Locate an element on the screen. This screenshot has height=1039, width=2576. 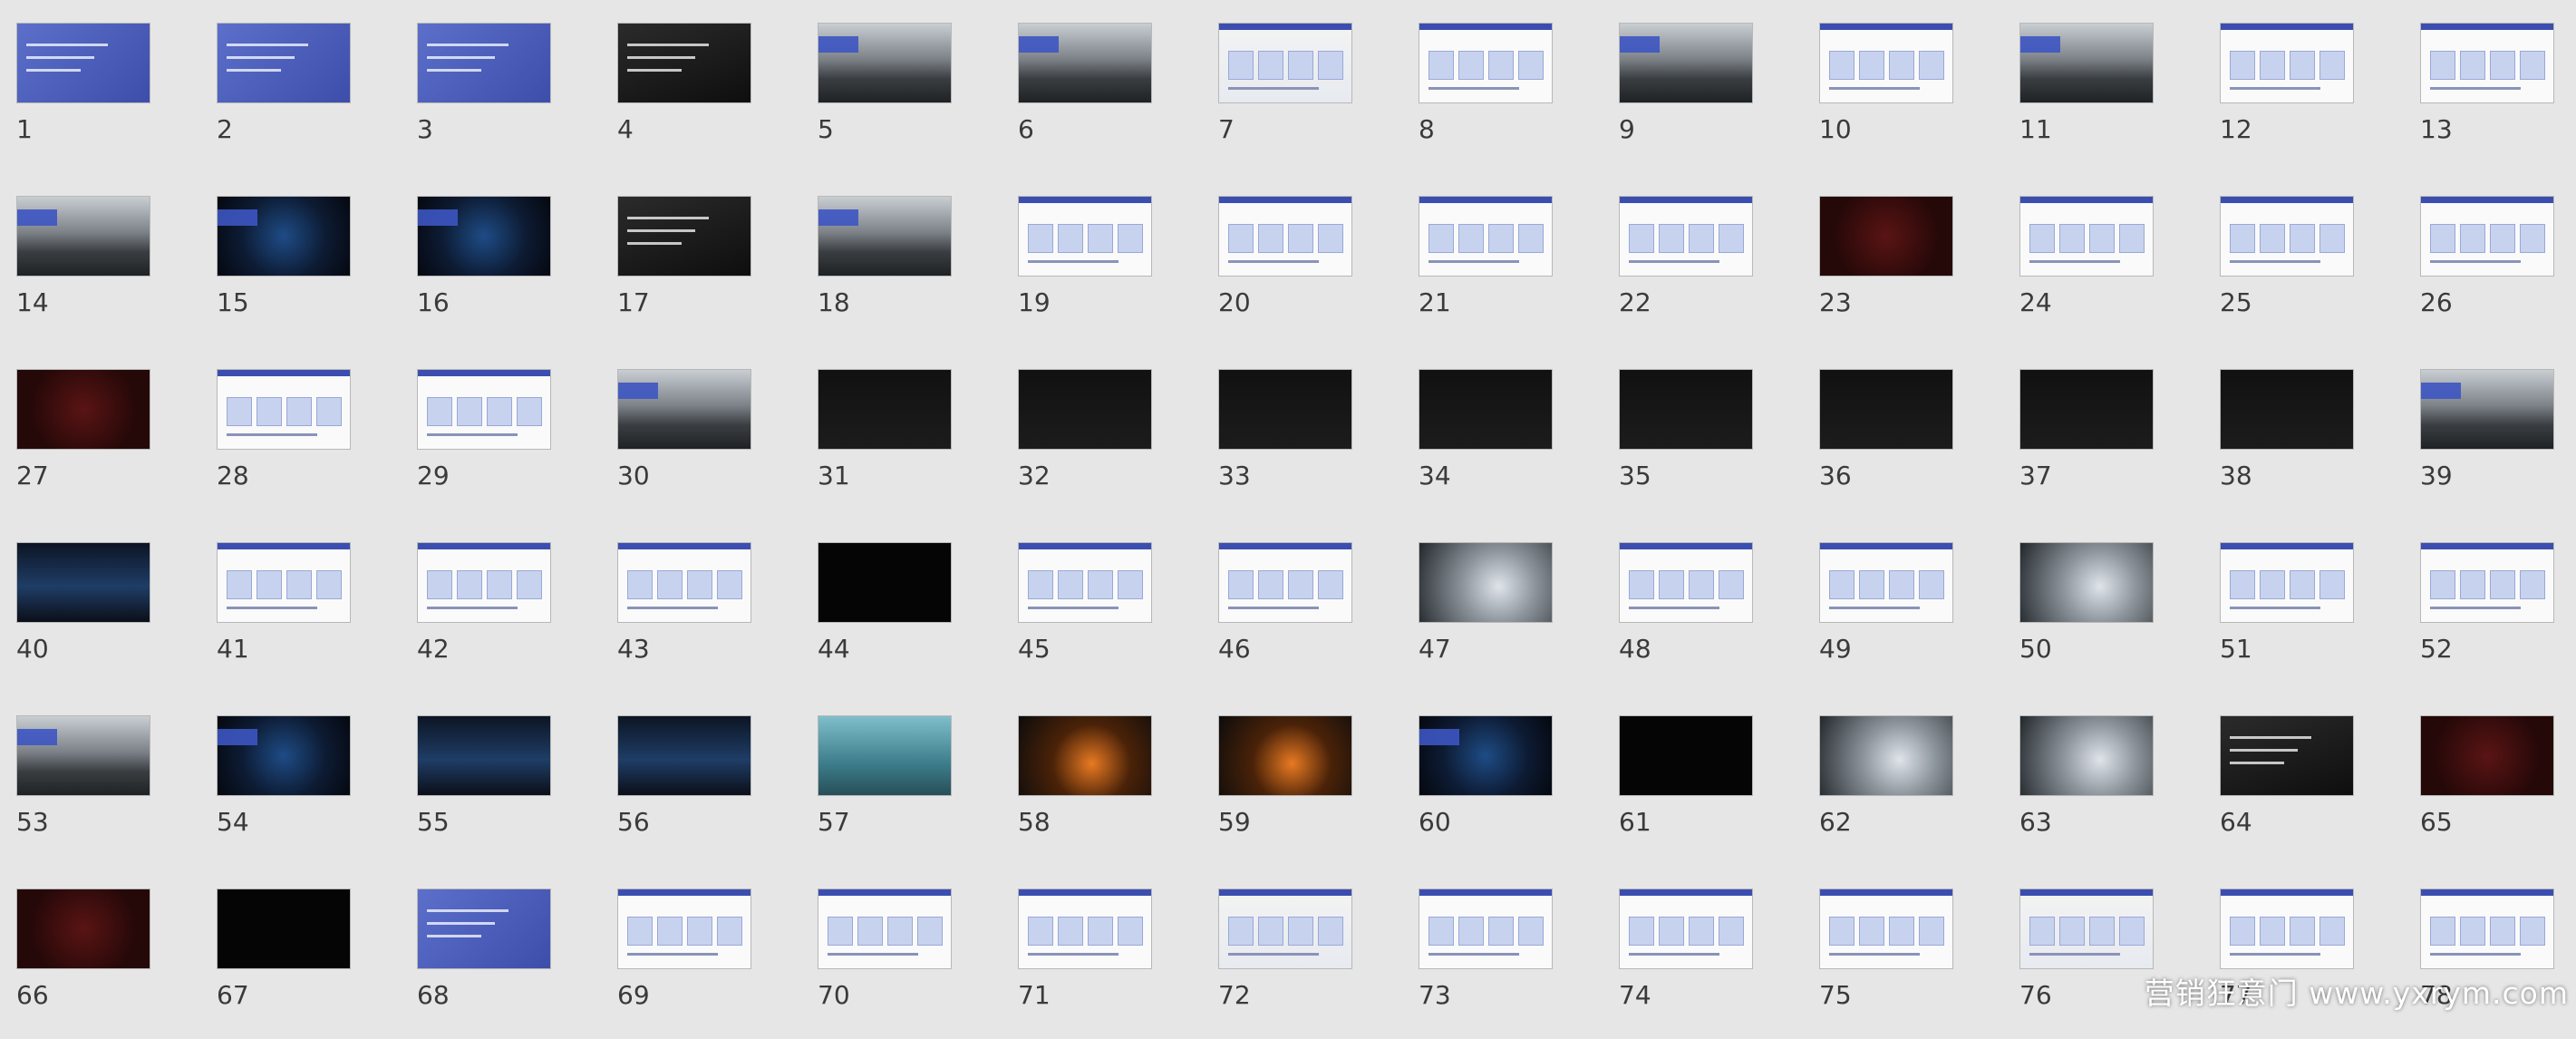
slide-item: 37 is located at coordinates (2086, 444).